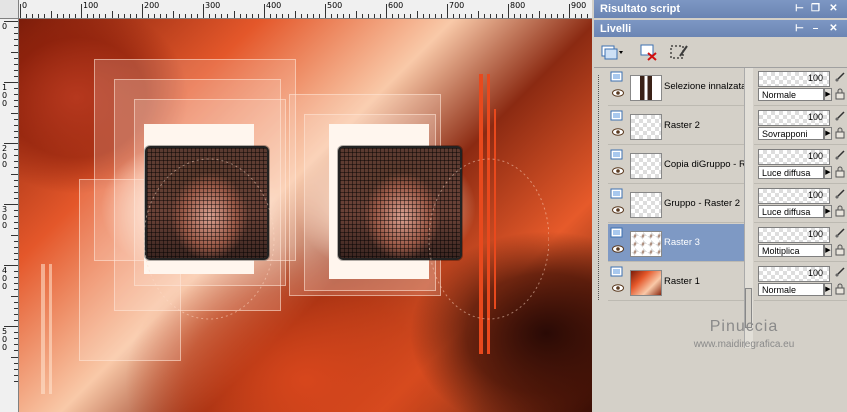 The image size is (847, 412). What do you see at coordinates (748, 208) in the screenshot?
I see `layers-scrollbar` at bounding box center [748, 208].